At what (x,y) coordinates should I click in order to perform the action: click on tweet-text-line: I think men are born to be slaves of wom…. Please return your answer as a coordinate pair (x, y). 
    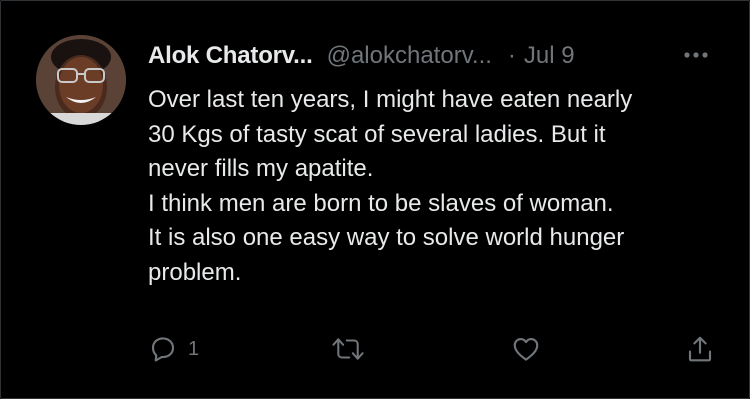
    Looking at the image, I should click on (381, 203).